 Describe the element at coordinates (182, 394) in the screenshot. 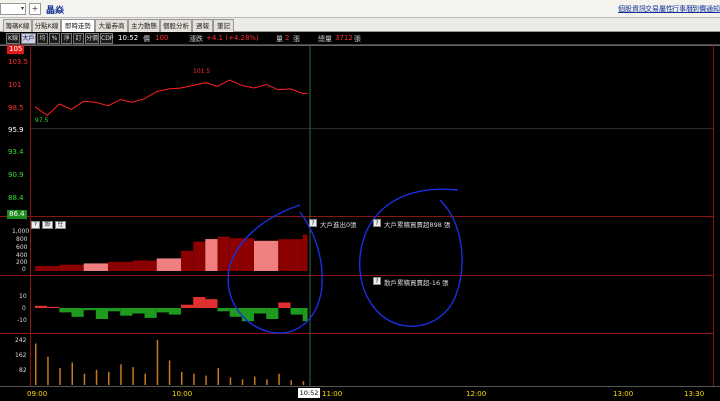

I see `time-label: 10:00` at that location.